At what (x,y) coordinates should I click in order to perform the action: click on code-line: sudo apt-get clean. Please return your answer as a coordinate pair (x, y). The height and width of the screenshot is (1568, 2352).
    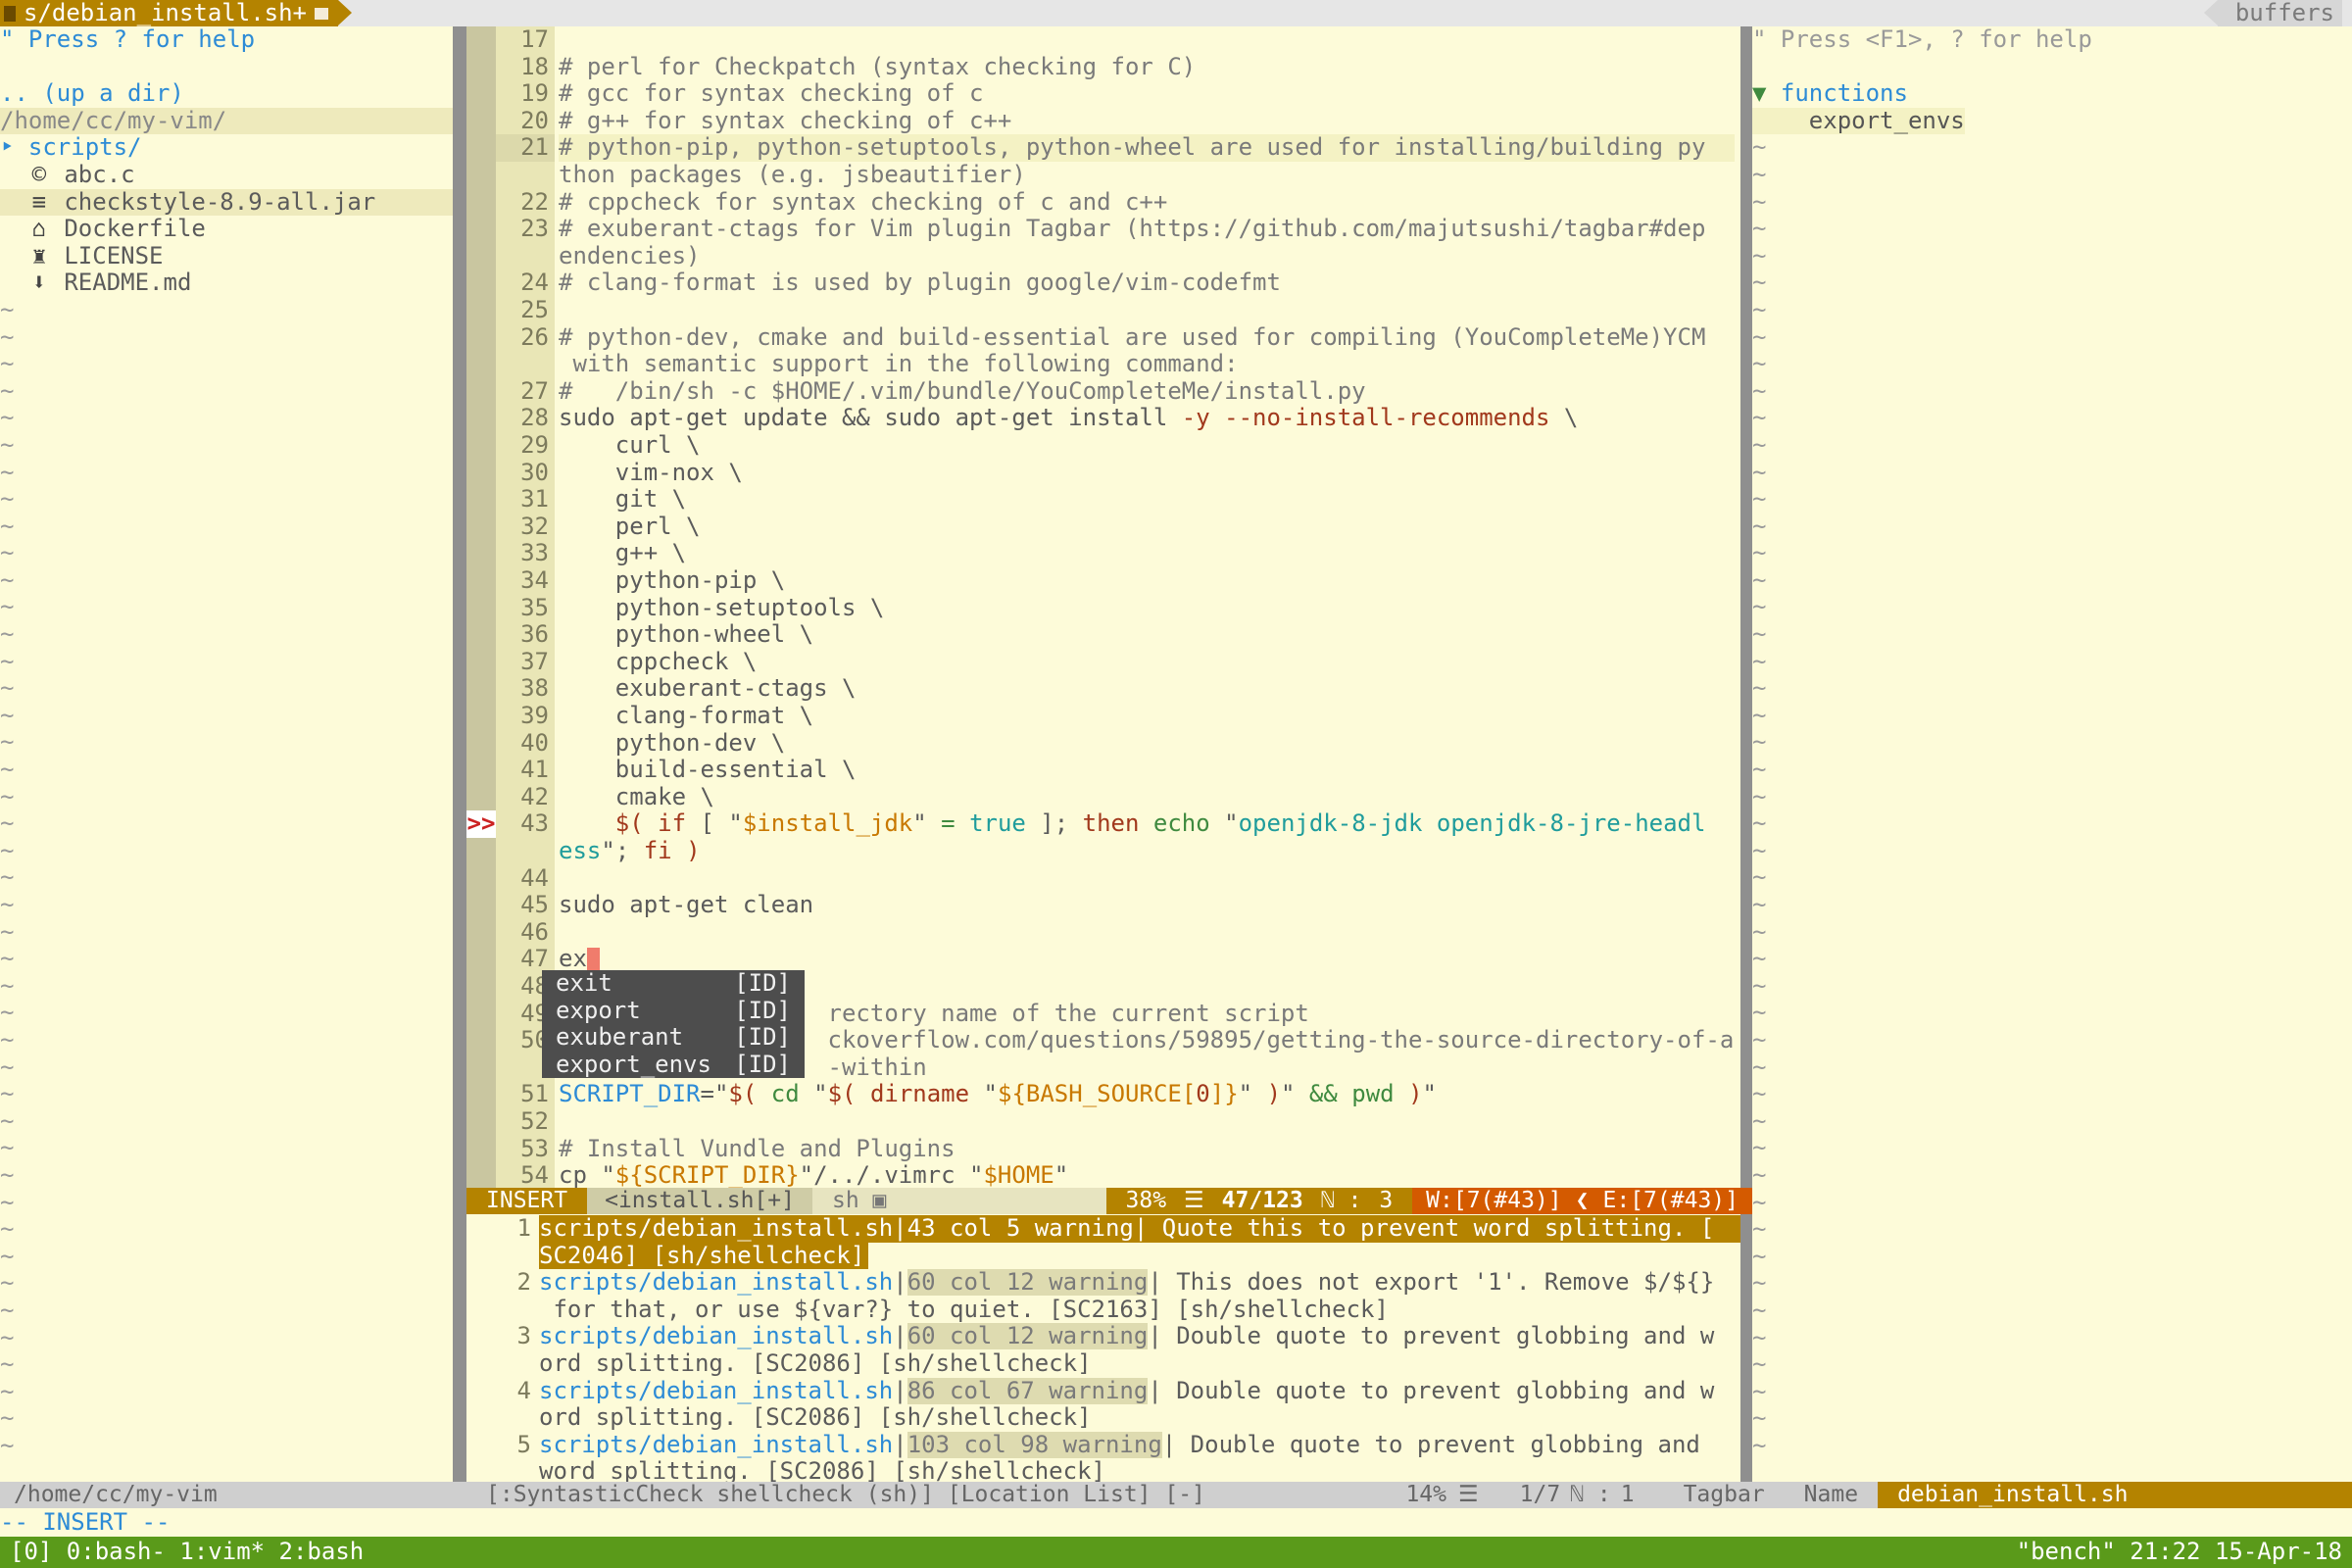
    Looking at the image, I should click on (1147, 905).